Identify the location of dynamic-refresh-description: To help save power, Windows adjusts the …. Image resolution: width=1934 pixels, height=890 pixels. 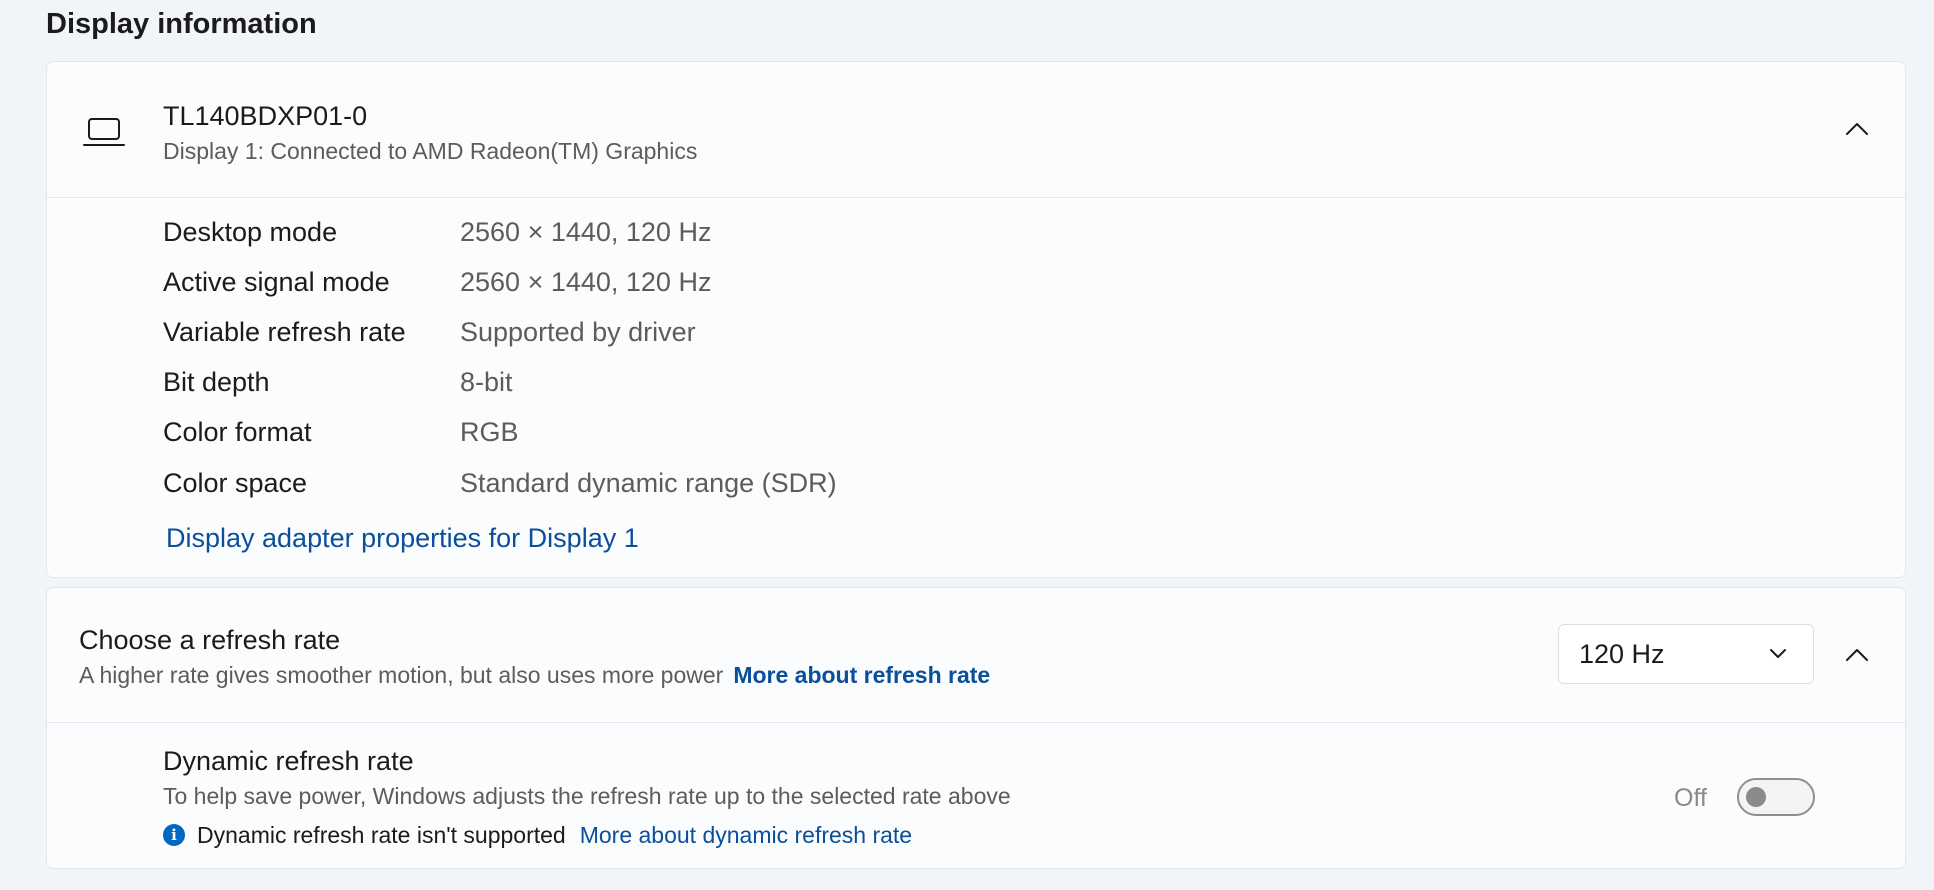
(587, 796).